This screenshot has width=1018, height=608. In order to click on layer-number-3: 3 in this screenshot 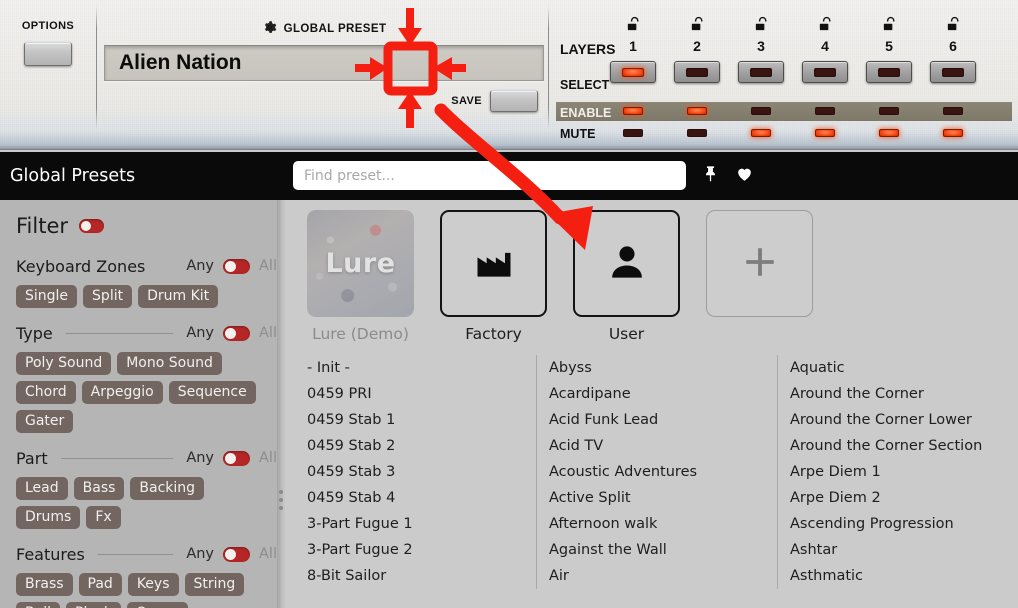, I will do `click(761, 46)`.